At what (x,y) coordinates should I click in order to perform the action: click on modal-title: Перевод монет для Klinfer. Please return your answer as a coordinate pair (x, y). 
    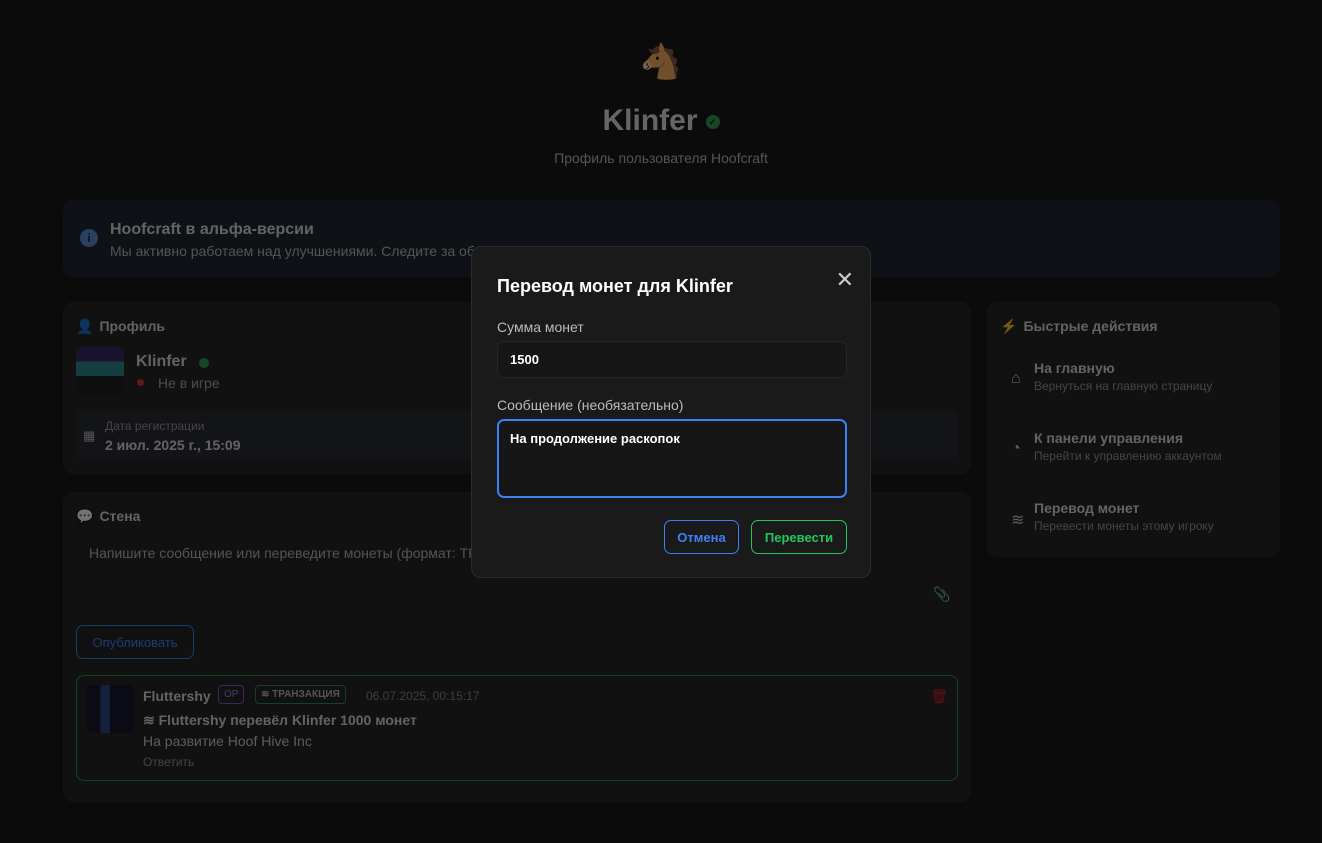
    Looking at the image, I should click on (615, 286).